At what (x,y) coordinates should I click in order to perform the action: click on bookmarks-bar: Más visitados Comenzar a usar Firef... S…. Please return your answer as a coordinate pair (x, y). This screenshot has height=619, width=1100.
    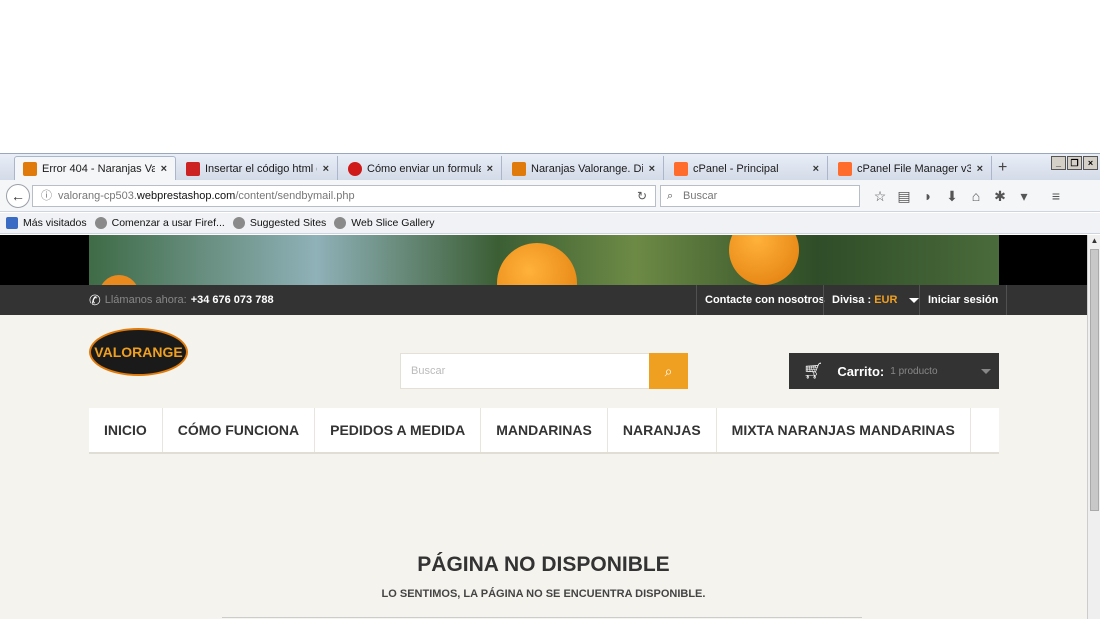
    Looking at the image, I should click on (550, 223).